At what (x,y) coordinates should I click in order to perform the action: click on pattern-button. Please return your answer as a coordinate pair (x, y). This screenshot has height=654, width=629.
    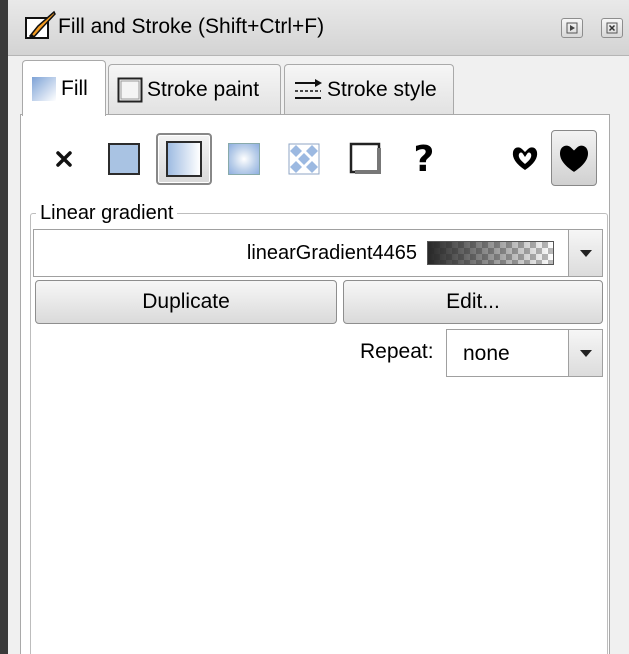
    Looking at the image, I should click on (304, 159).